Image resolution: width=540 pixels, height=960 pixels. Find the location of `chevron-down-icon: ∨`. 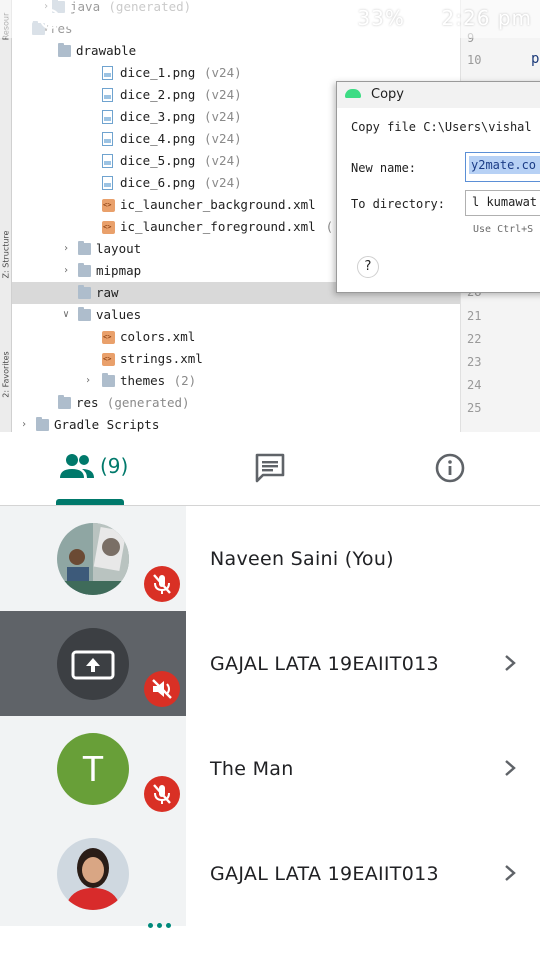

chevron-down-icon: ∨ is located at coordinates (66, 315).